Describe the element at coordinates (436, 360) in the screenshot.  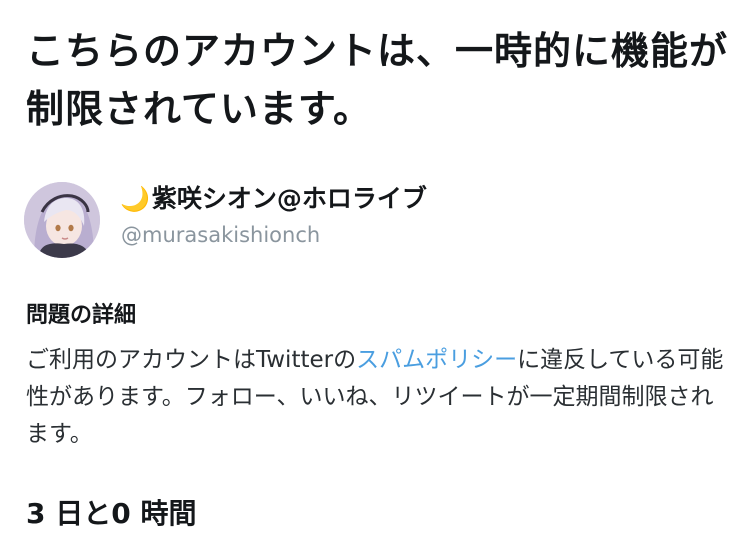
I see `spam-policy-link: スパムポリシー` at that location.